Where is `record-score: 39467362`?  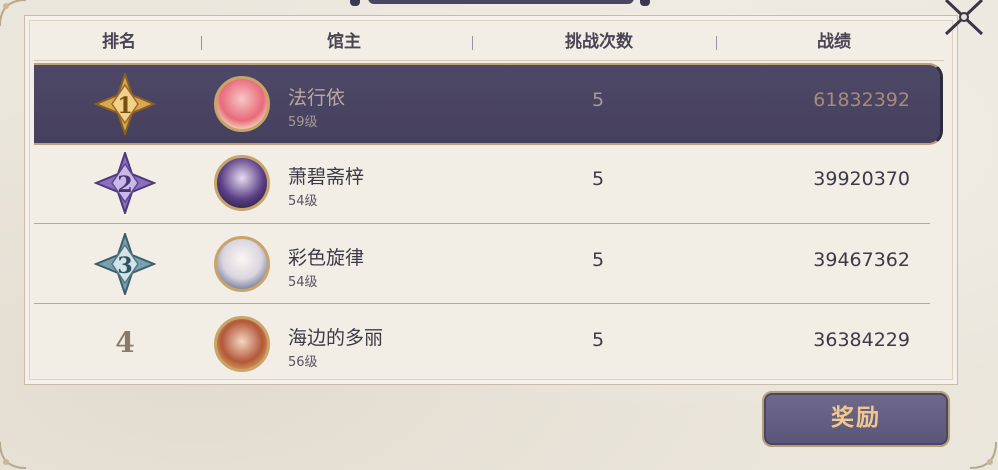
record-score: 39467362 is located at coordinates (861, 260).